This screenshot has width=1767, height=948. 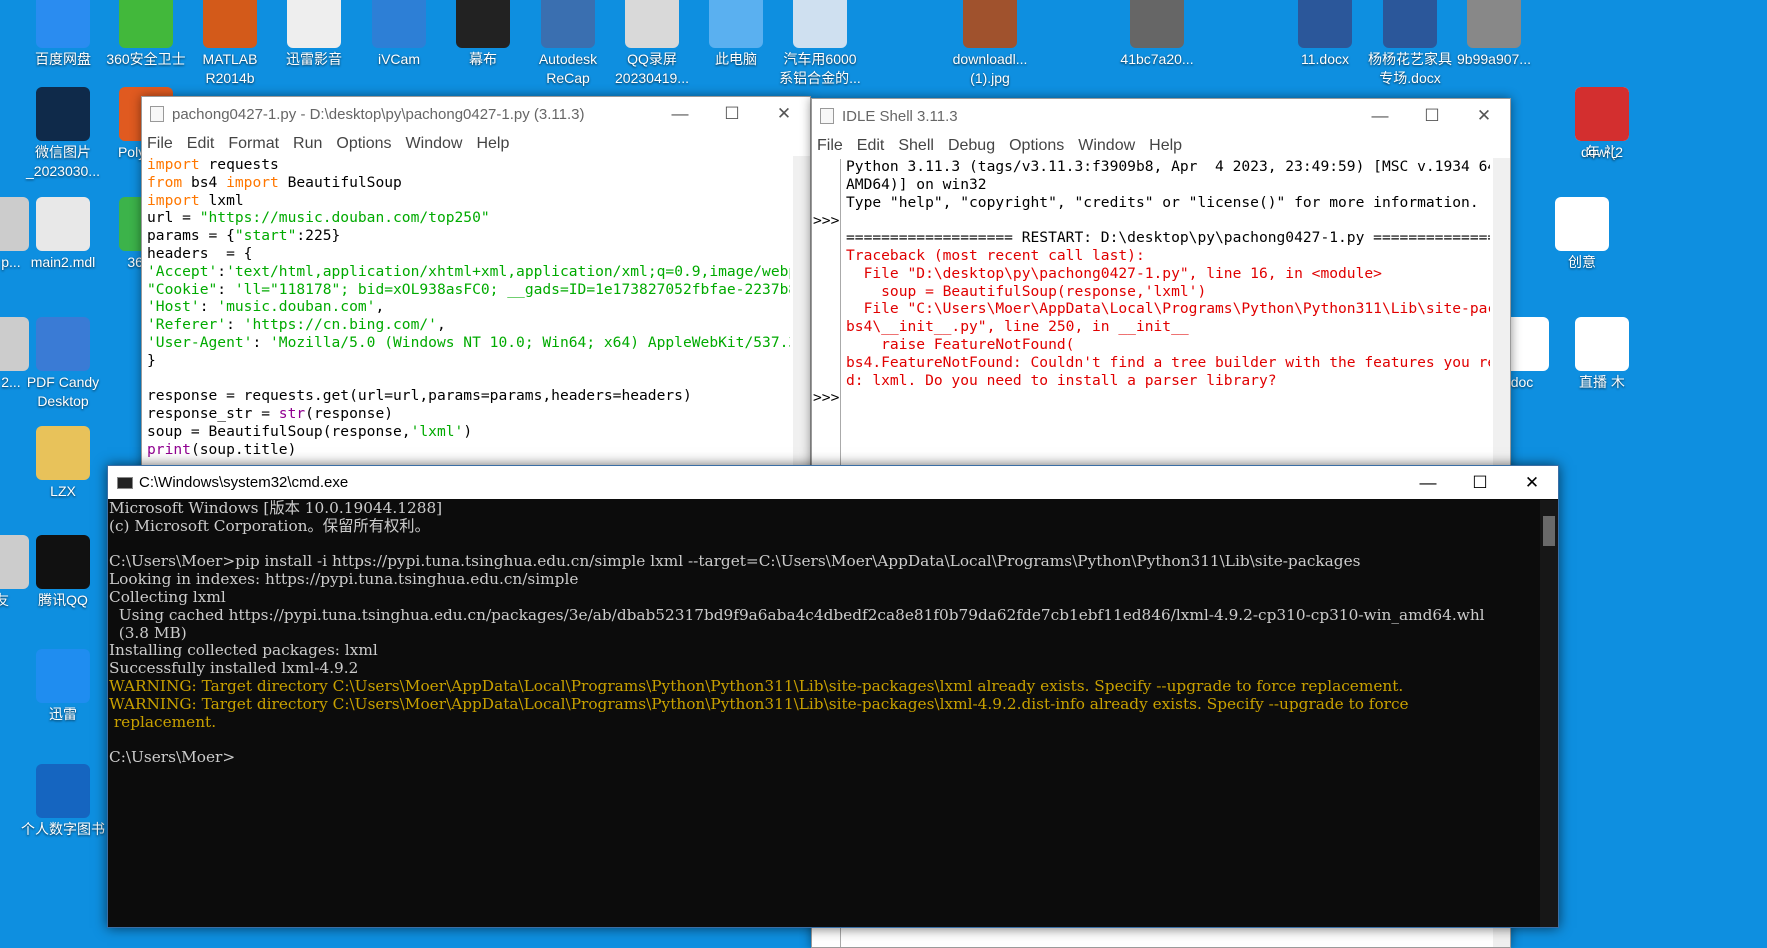 I want to click on desktop-icon-label: 杨杨花艺家具 专场.docx, so click(x=1410, y=68).